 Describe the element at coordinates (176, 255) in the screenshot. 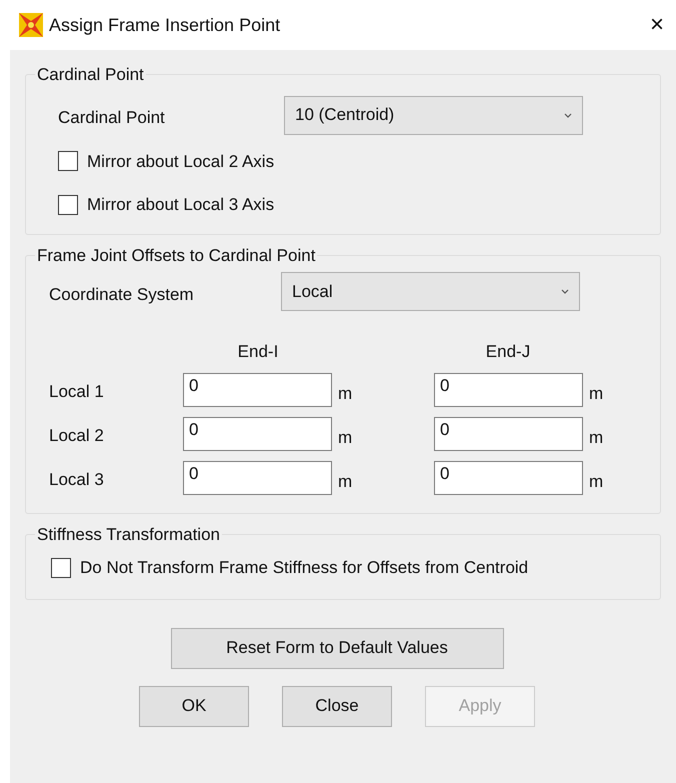

I see `group-title: Frame Joint Offsets to Cardinal Point` at that location.